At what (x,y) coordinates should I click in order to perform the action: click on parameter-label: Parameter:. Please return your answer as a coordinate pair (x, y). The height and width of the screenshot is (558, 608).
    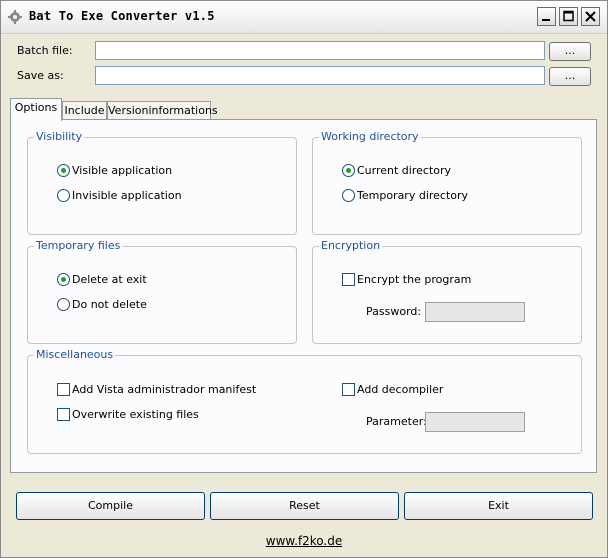
    Looking at the image, I should click on (396, 421).